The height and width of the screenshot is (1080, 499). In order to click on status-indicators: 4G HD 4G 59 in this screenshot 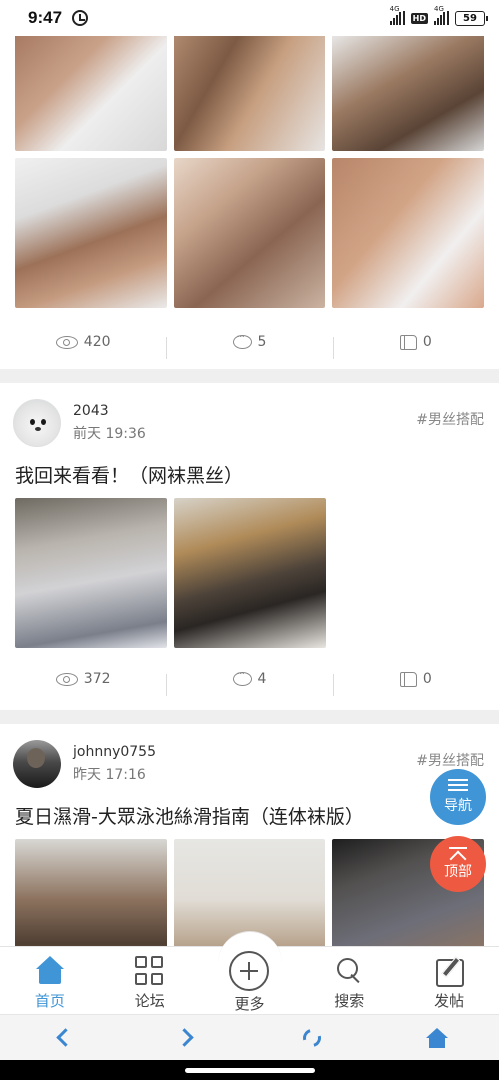, I will do `click(438, 15)`.